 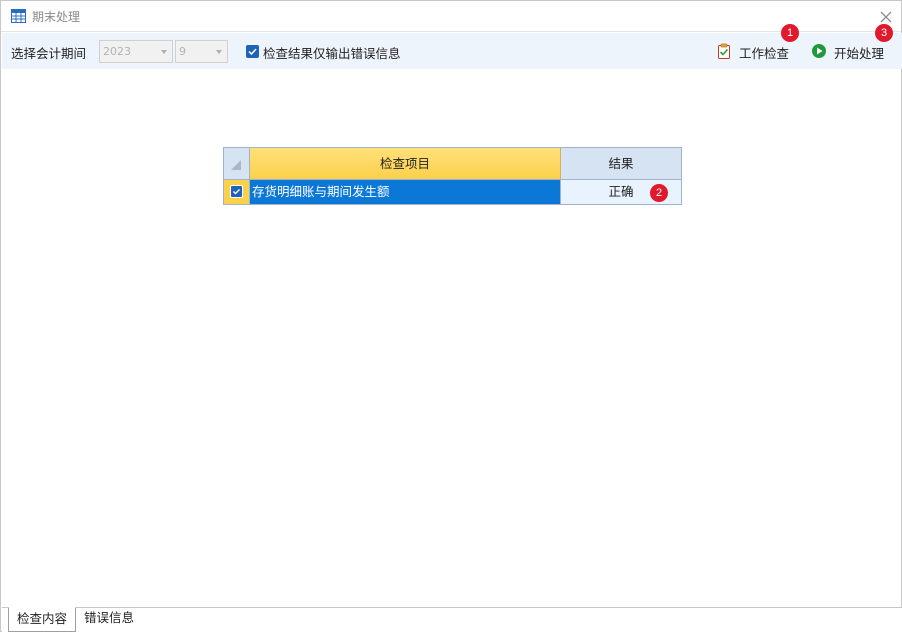 I want to click on grid-header: 检查项目 结果, so click(x=452, y=164).